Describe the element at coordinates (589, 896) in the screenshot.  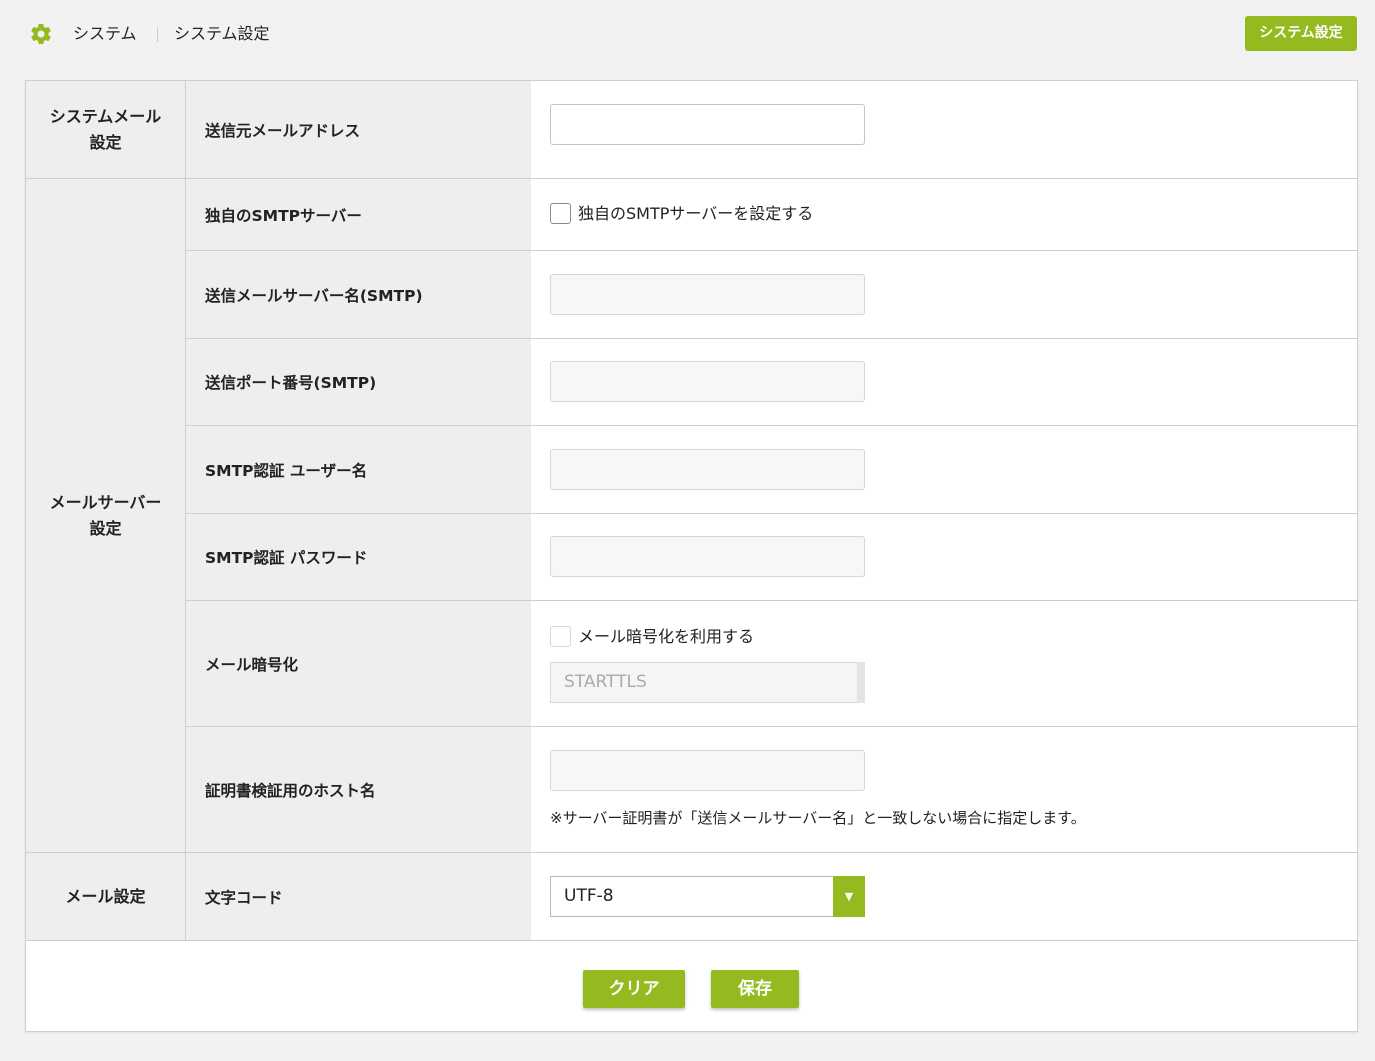
I see `charset-select-value: UTF-8` at that location.